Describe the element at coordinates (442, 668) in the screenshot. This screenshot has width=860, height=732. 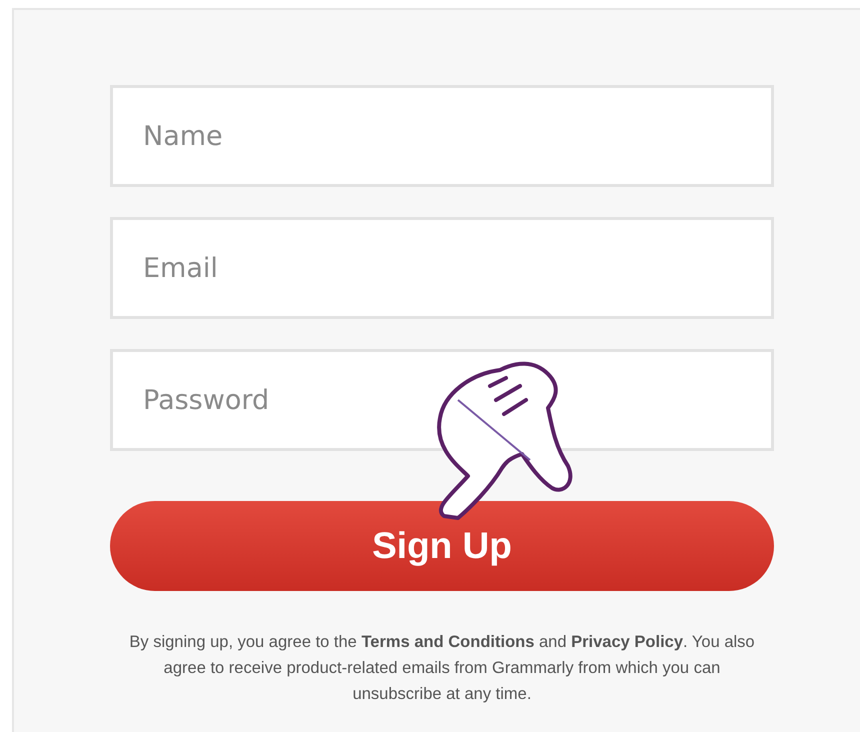
I see `legal-notice: By signing up, you agree to the Terms and Conditions and Privacy Policy. You also agree to receive product-related emails from Grammarly from which you can unsubscribe at any time.` at that location.